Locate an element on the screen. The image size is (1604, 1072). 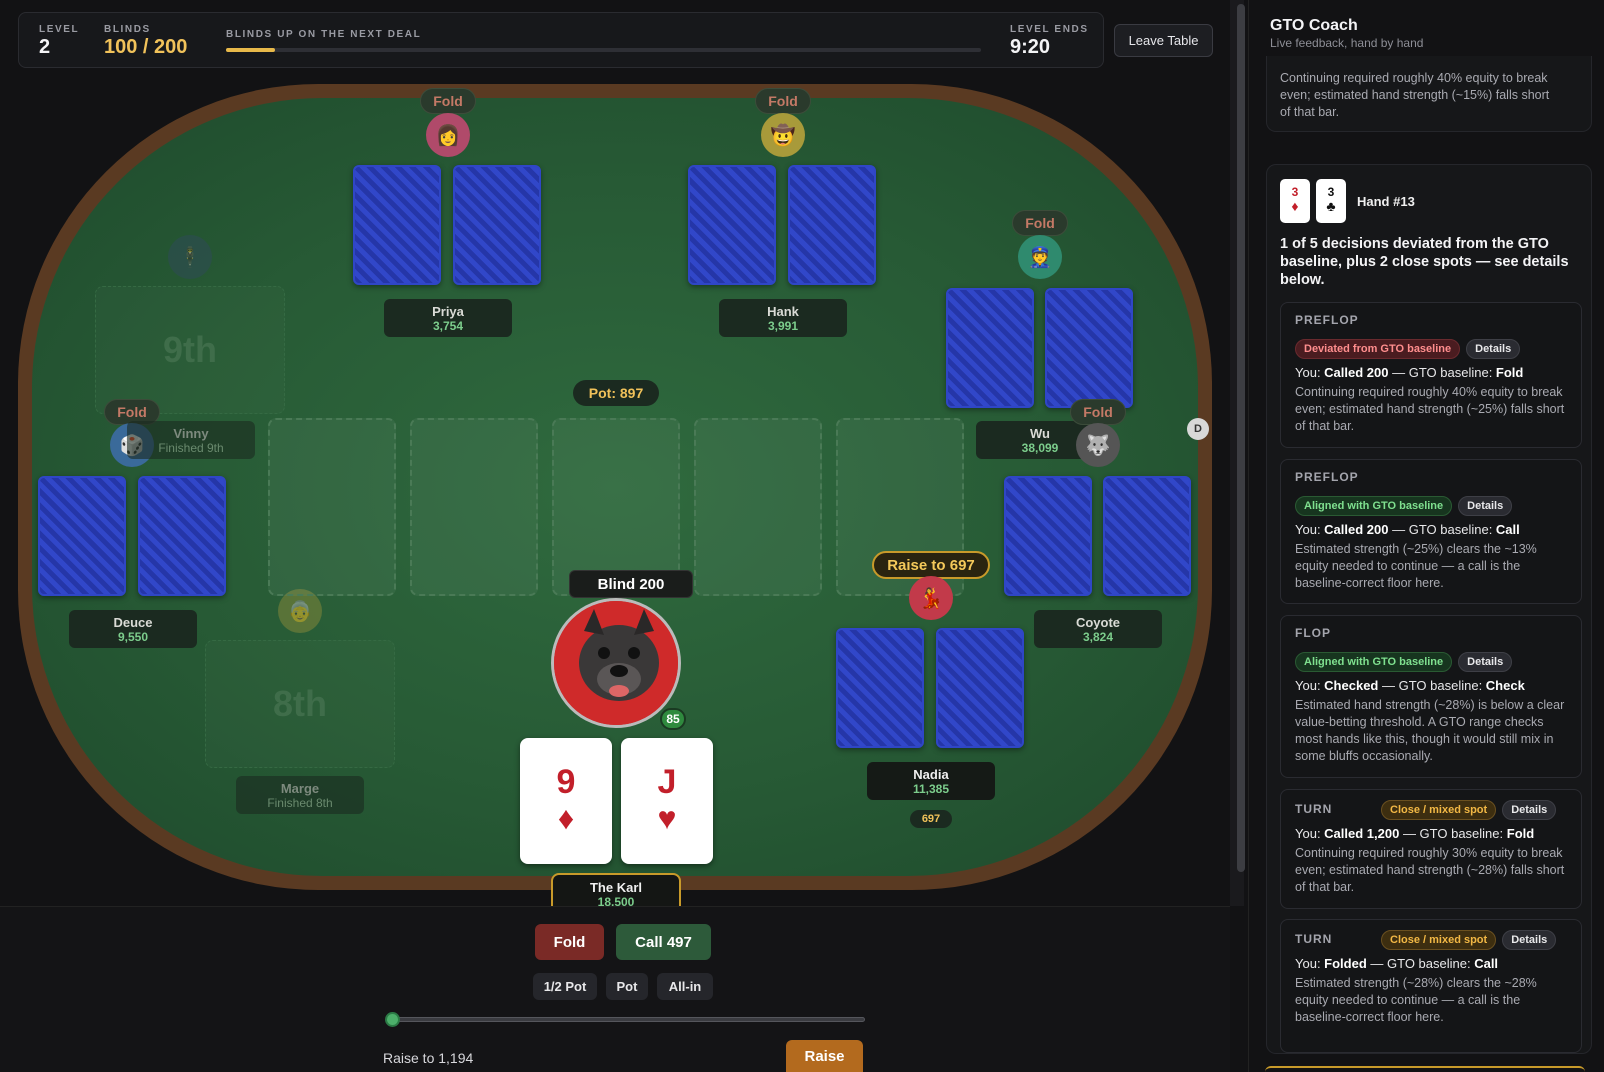
decision-summary: You: Called 1,200 — GTO baseline: Fold is located at coordinates (1431, 833).